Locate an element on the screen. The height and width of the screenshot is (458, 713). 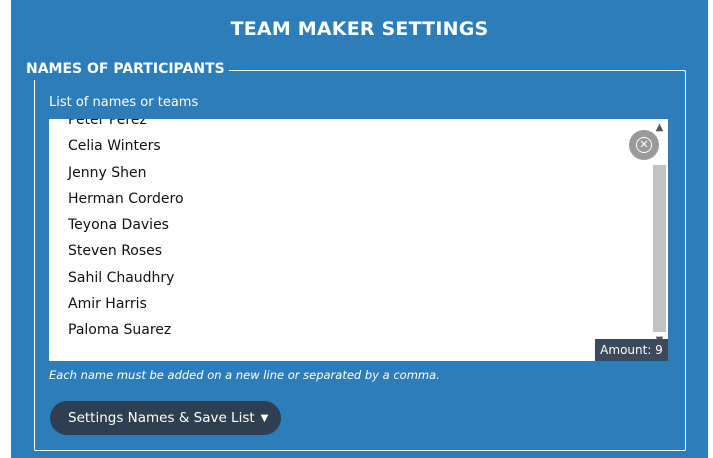
settings-names-save-list-button: Settings Names & Save List ▼ is located at coordinates (165, 418).